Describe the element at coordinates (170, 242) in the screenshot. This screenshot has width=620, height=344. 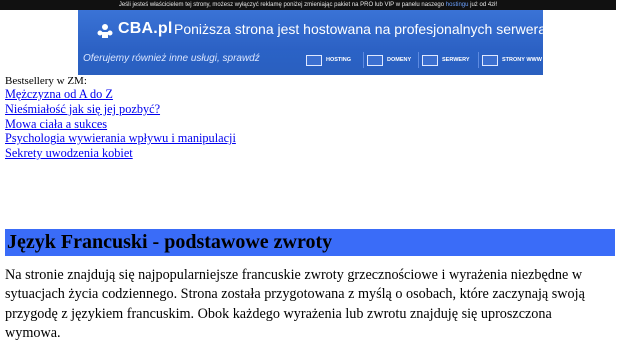
I see `page-title: Język Francuski - podstawowe zwroty` at that location.